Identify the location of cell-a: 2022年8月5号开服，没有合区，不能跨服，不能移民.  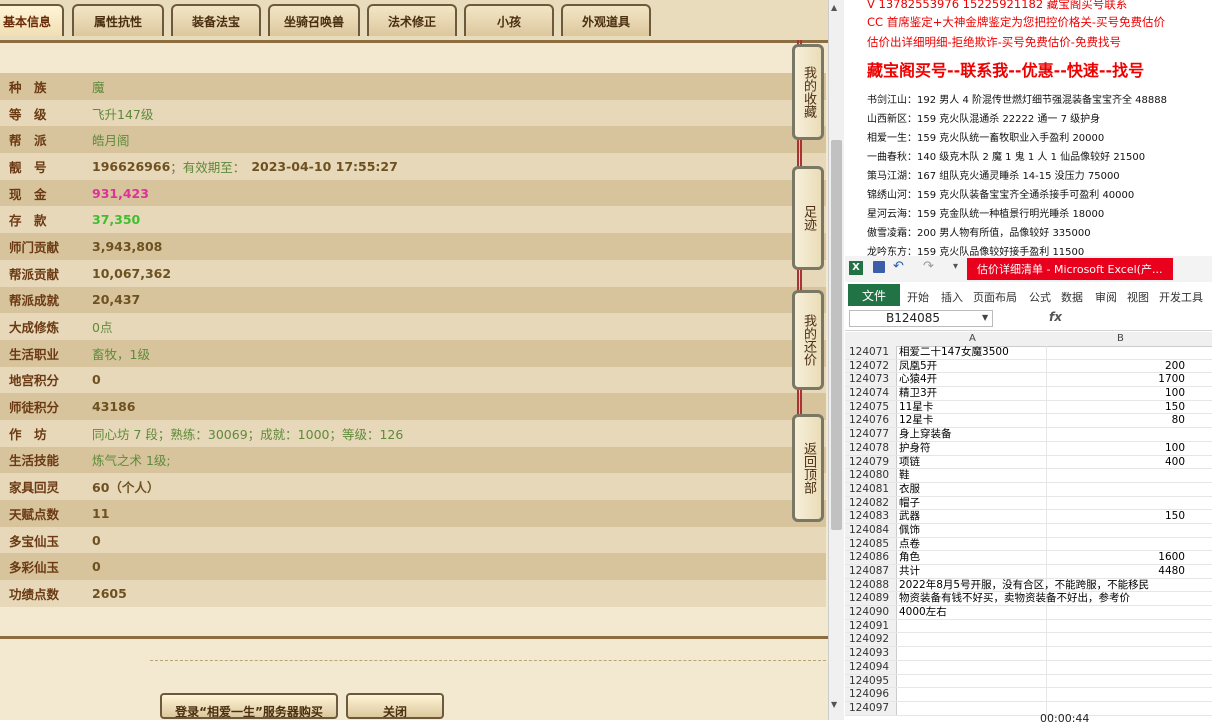
(1023, 585).